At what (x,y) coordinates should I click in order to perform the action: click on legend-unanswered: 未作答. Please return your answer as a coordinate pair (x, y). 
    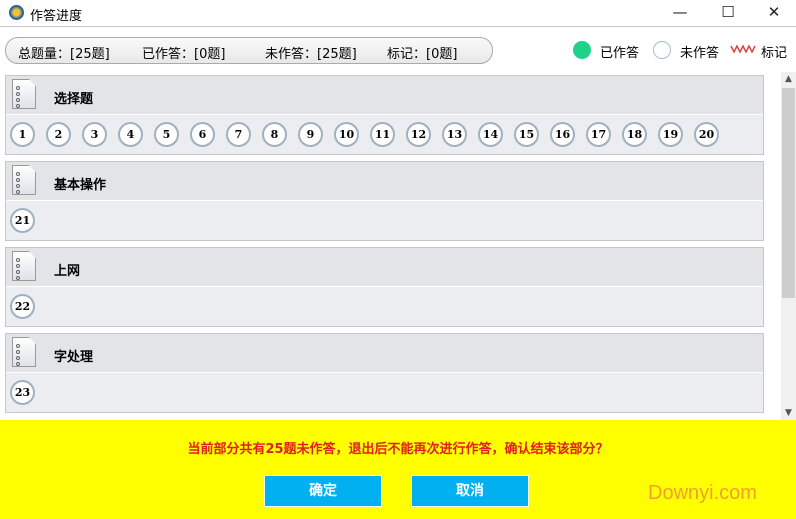
    Looking at the image, I should click on (700, 53).